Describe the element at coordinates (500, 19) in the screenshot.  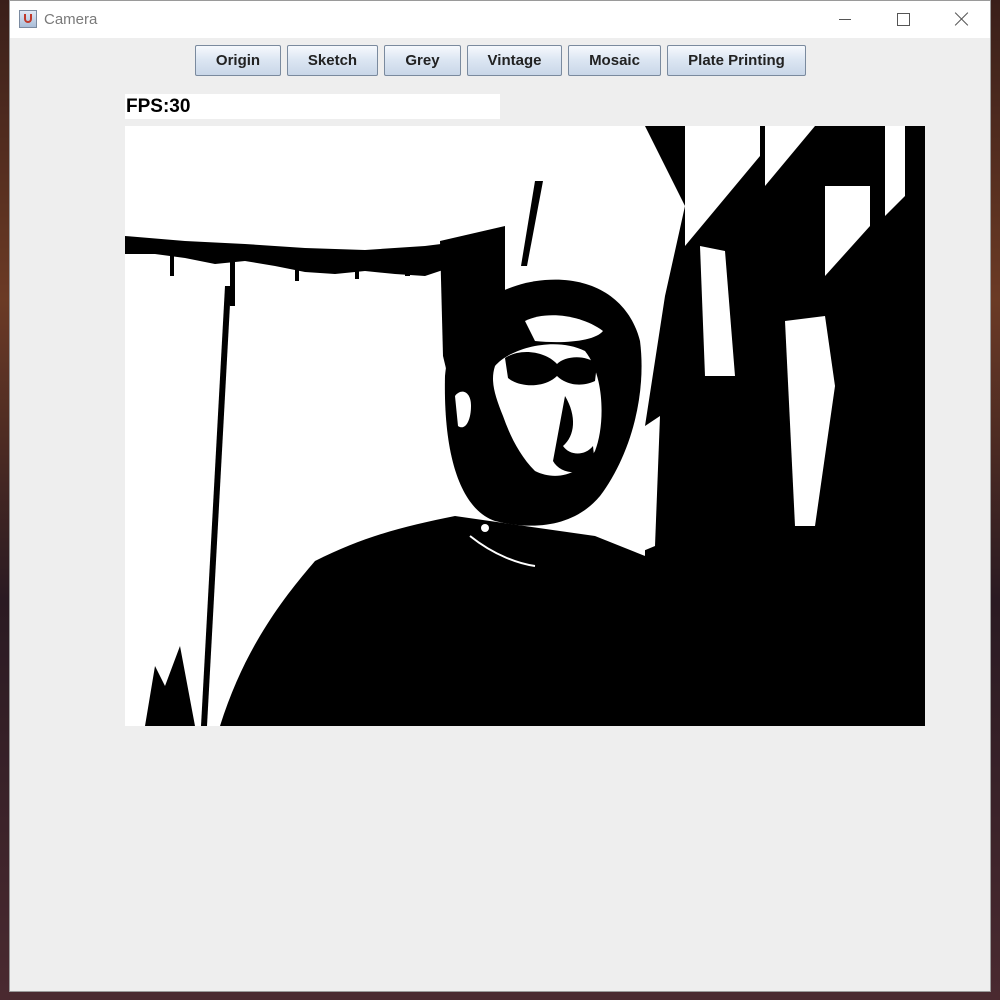
I see `title-bar: Camera` at that location.